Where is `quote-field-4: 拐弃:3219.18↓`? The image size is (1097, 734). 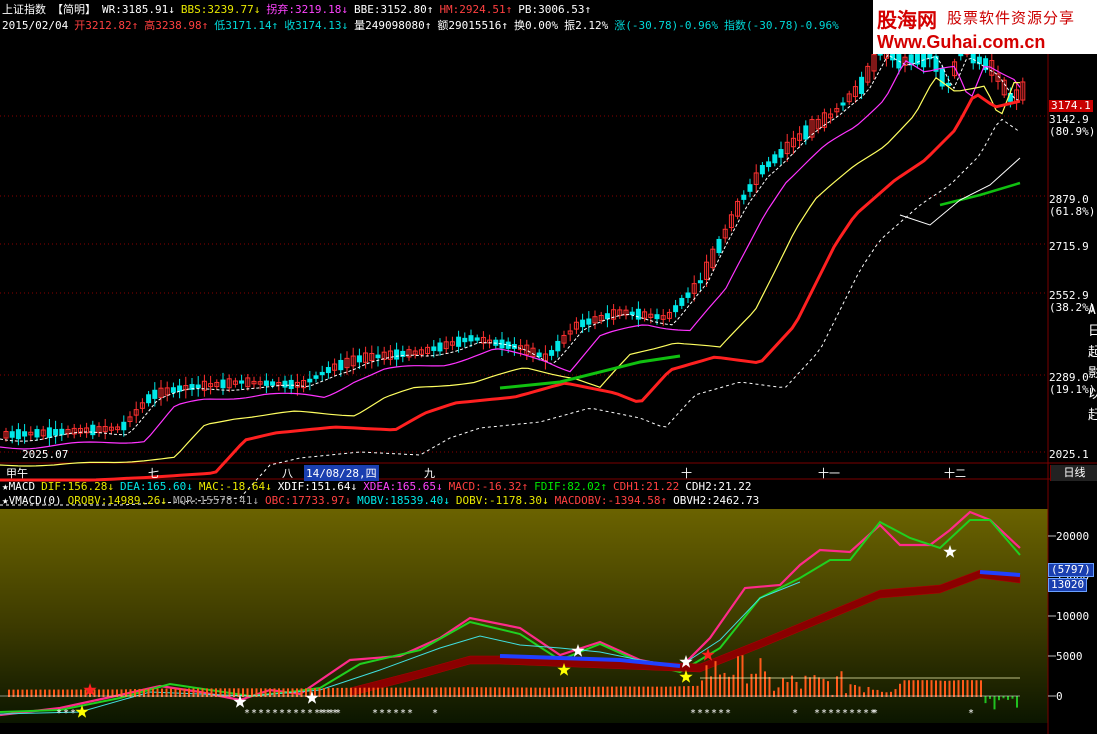 quote-field-4: 拐弃:3219.18↓ is located at coordinates (307, 9).